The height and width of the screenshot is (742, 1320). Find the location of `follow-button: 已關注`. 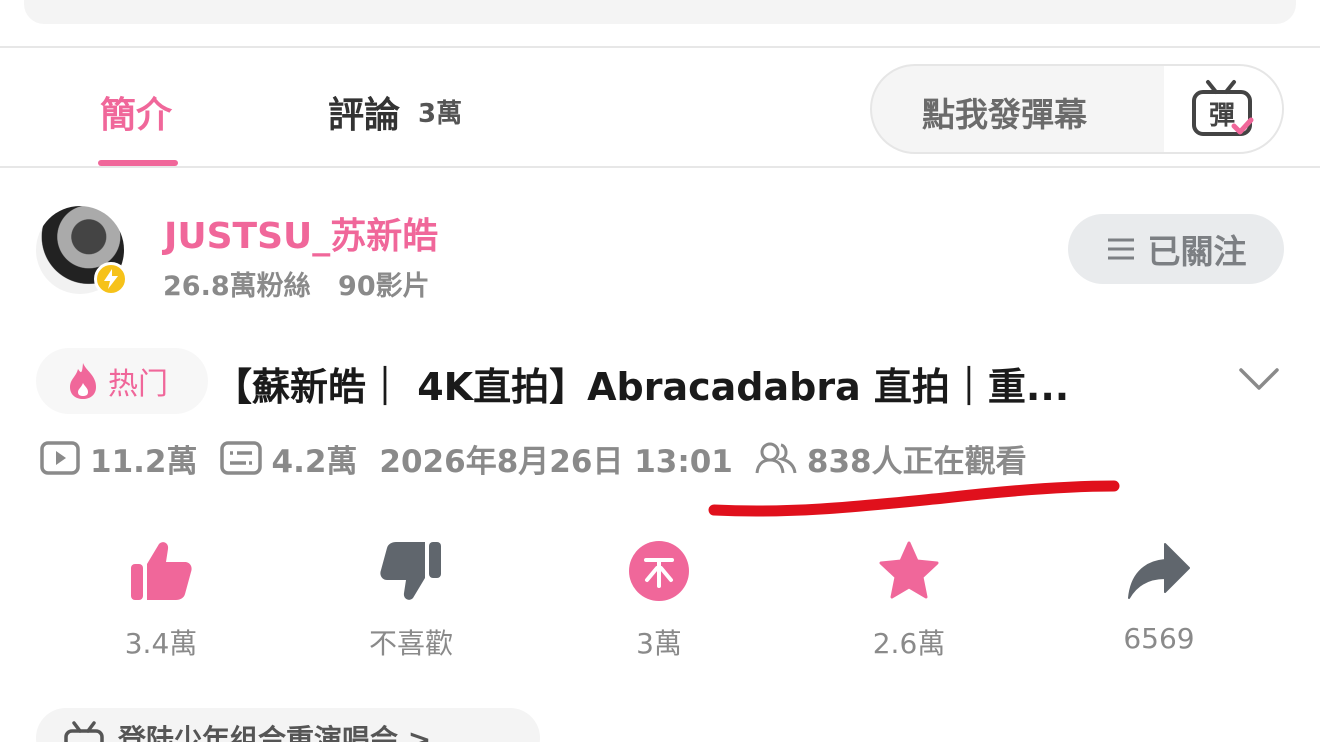

follow-button: 已關注 is located at coordinates (1176, 249).